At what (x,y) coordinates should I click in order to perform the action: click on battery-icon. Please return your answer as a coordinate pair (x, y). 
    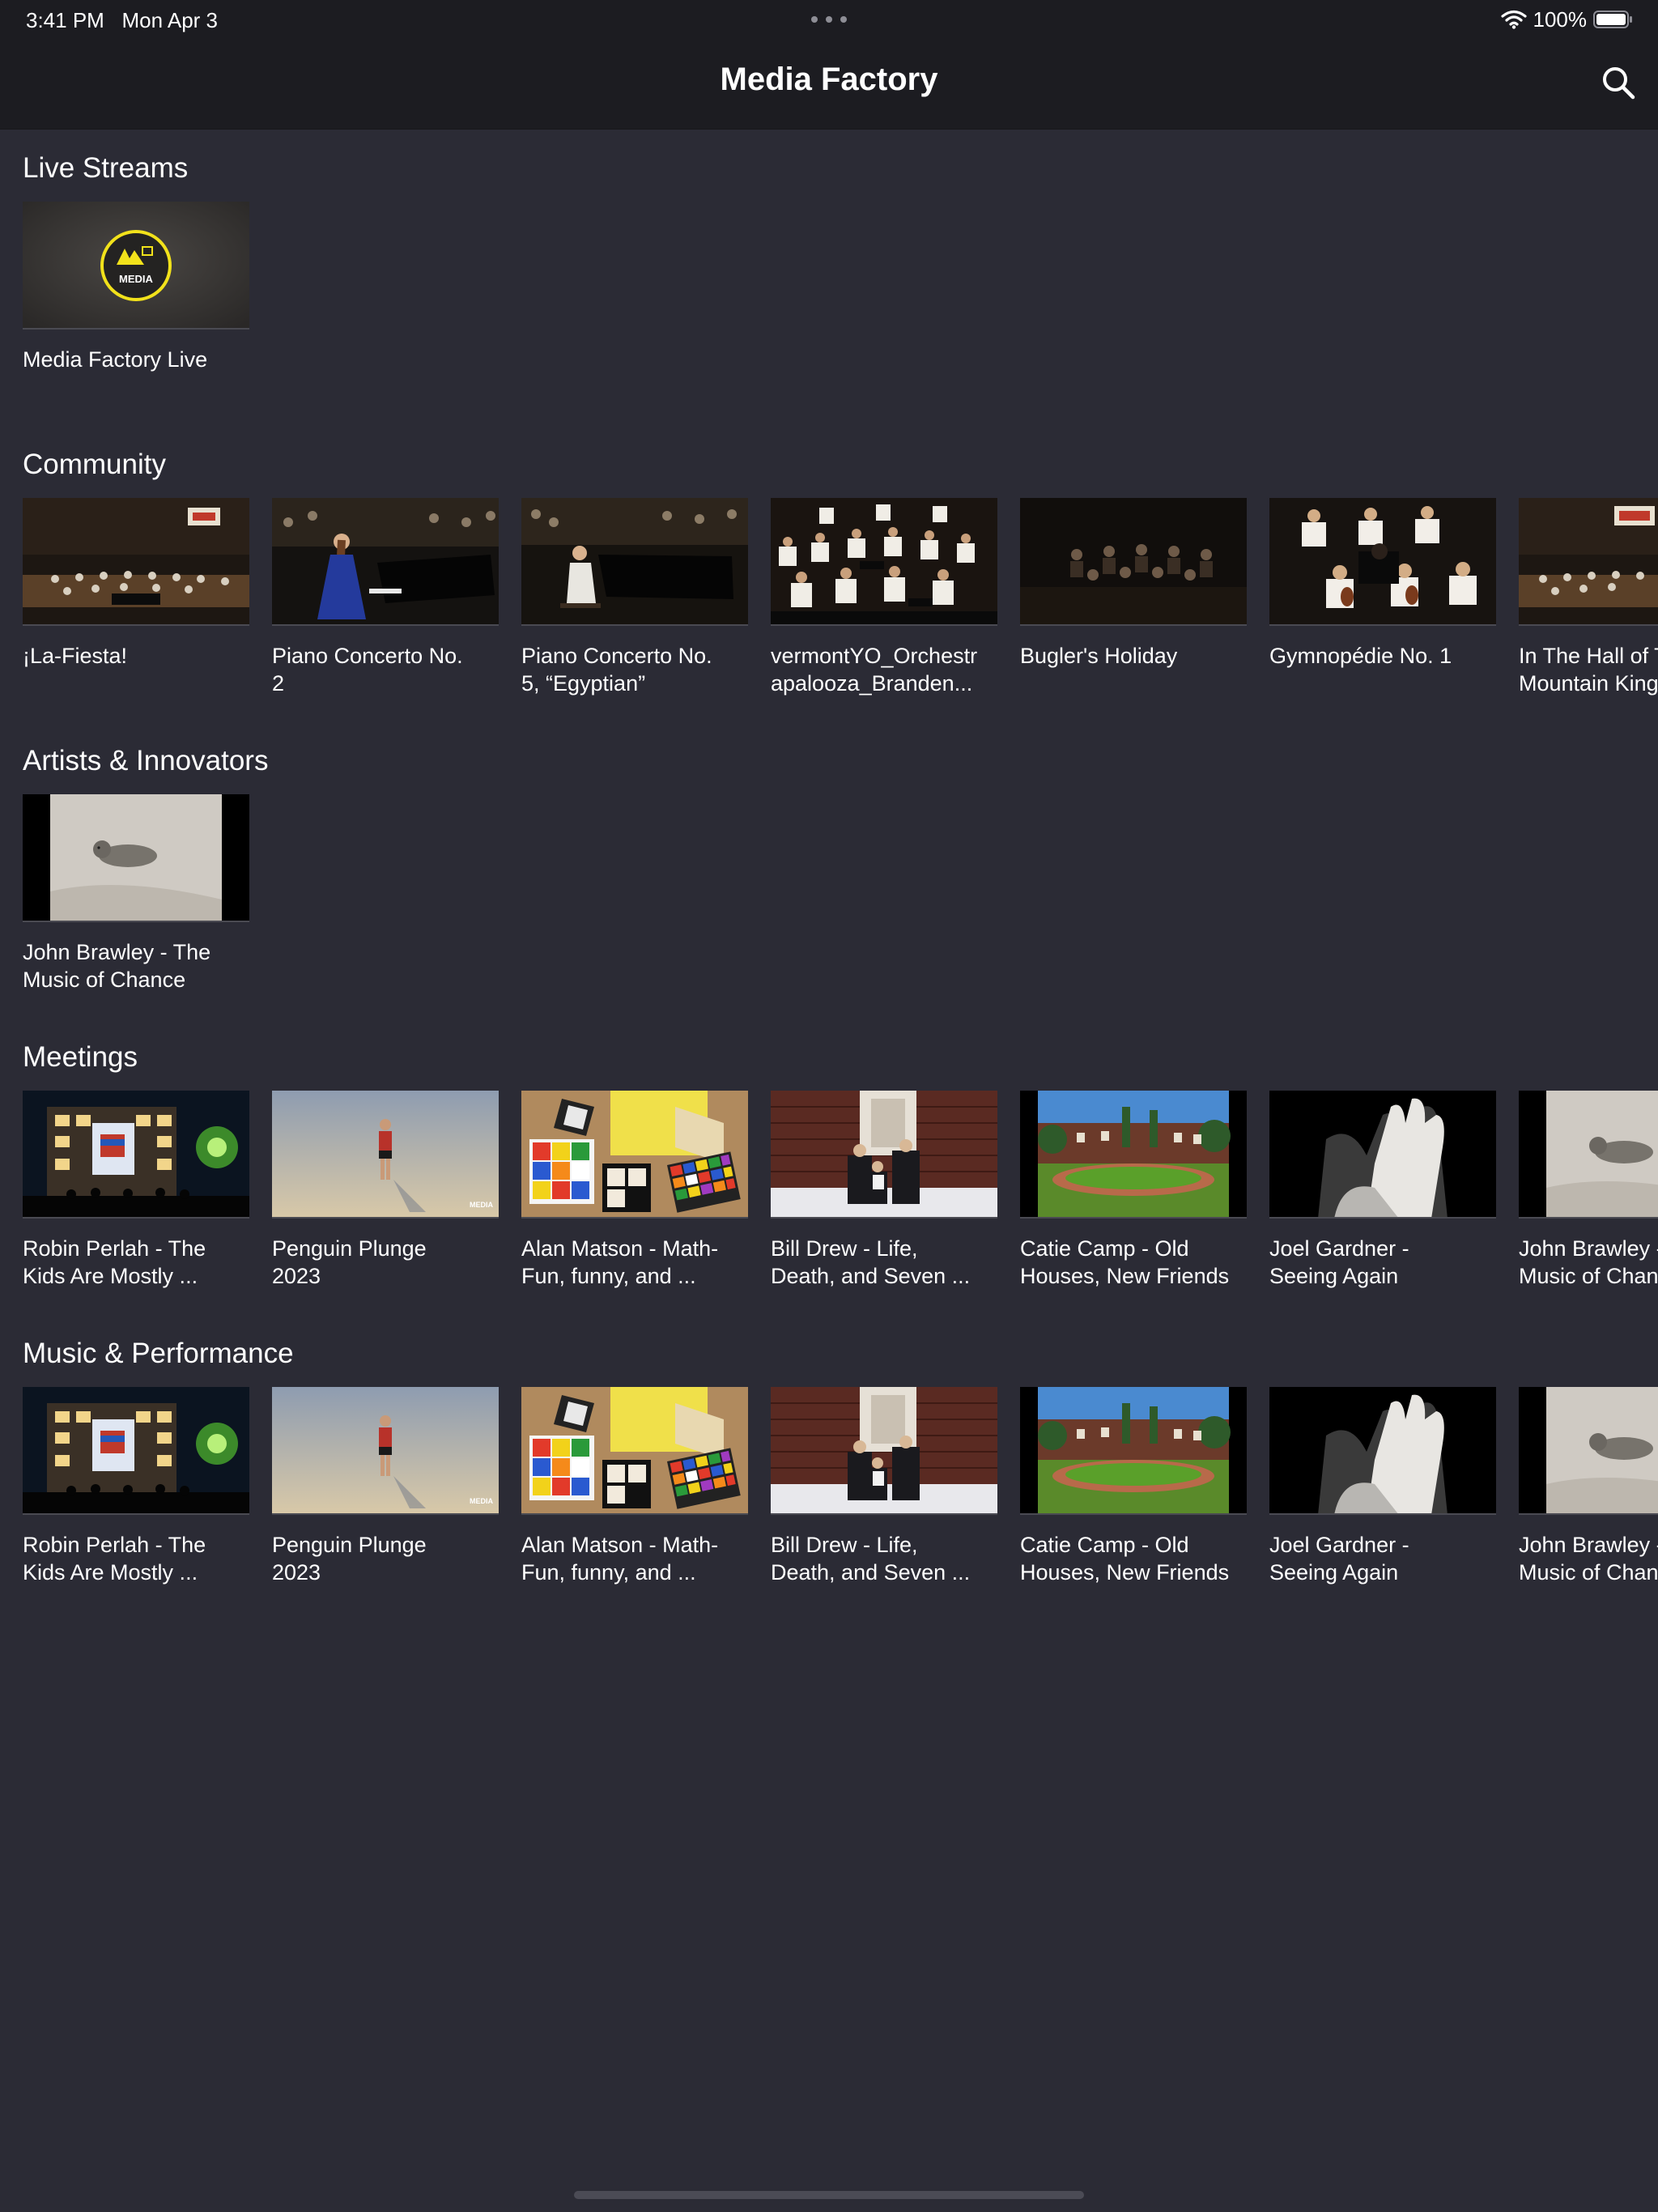
    Looking at the image, I should click on (1612, 19).